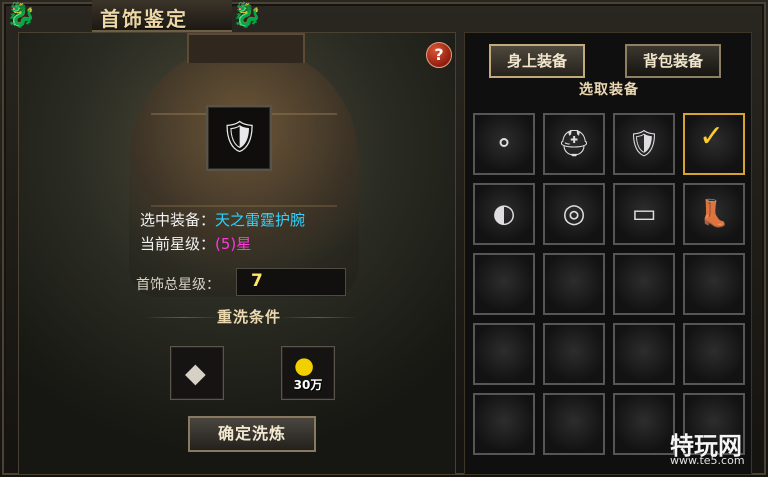  What do you see at coordinates (260, 220) in the screenshot?
I see `selected-equipment-name: 天之雷霆护腕` at bounding box center [260, 220].